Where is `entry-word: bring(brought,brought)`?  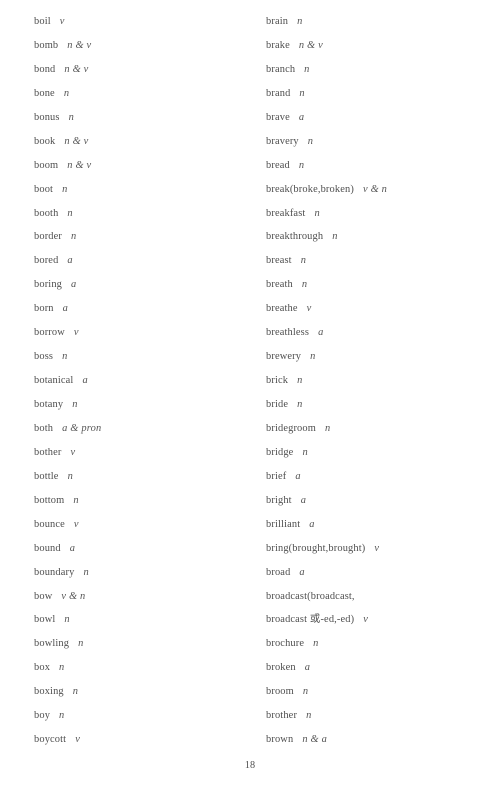
entry-word: bring(brought,brought) is located at coordinates (316, 548).